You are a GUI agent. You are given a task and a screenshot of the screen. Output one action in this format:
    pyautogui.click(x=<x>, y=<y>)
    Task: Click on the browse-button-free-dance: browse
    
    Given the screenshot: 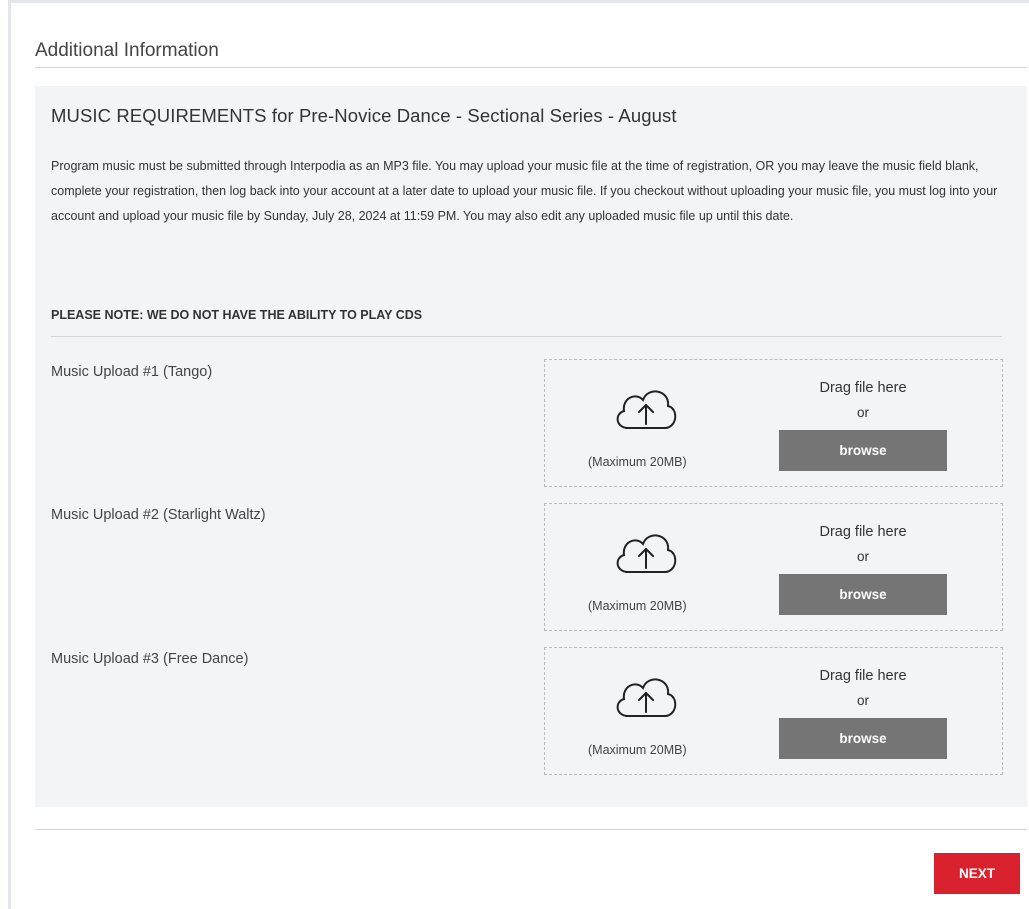 What is the action you would take?
    pyautogui.click(x=863, y=738)
    